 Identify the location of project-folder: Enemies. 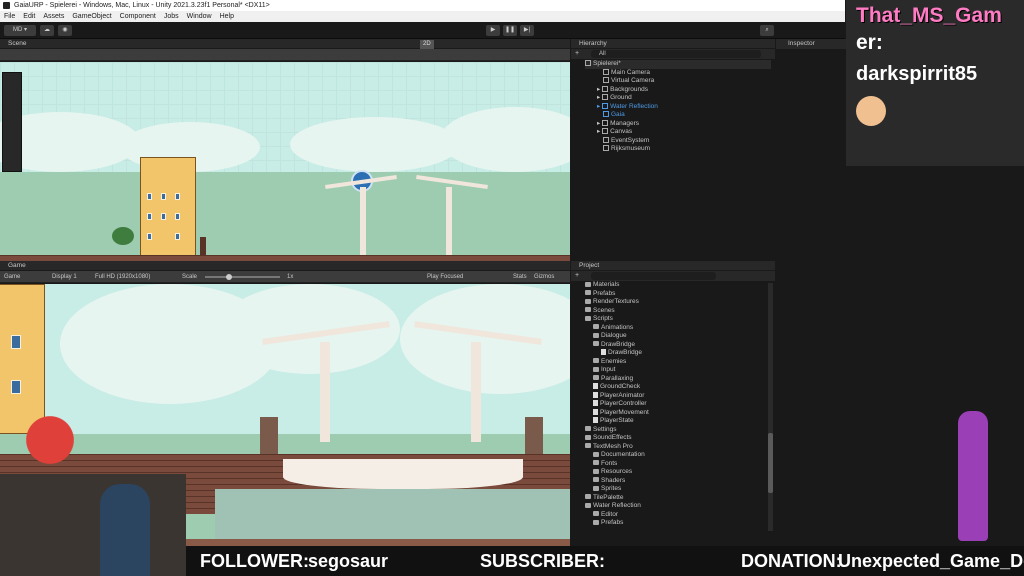
(609, 362).